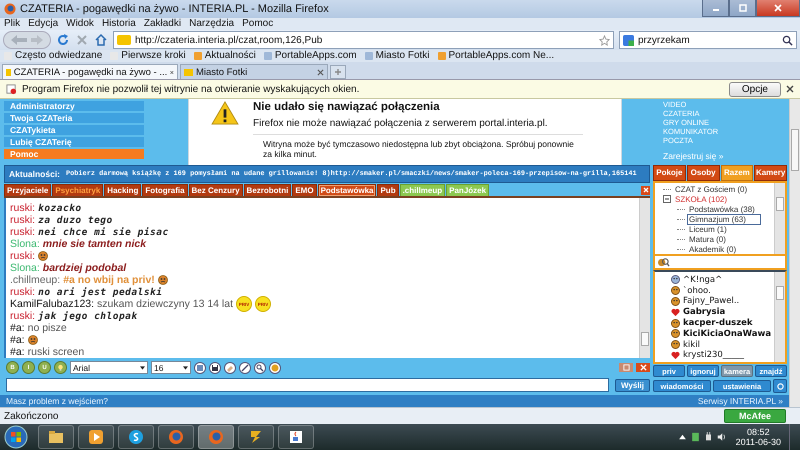 The width and height of the screenshot is (800, 450). I want to click on room-tree-item: Podstawówka (38), so click(722, 209).